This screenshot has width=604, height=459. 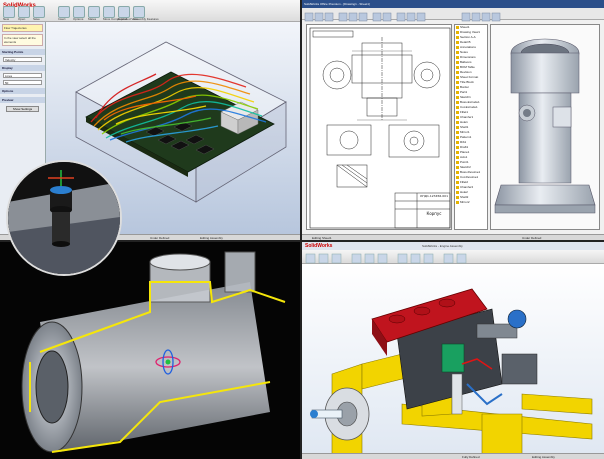 I want to click on menu-toolbar, so click(x=453, y=15).